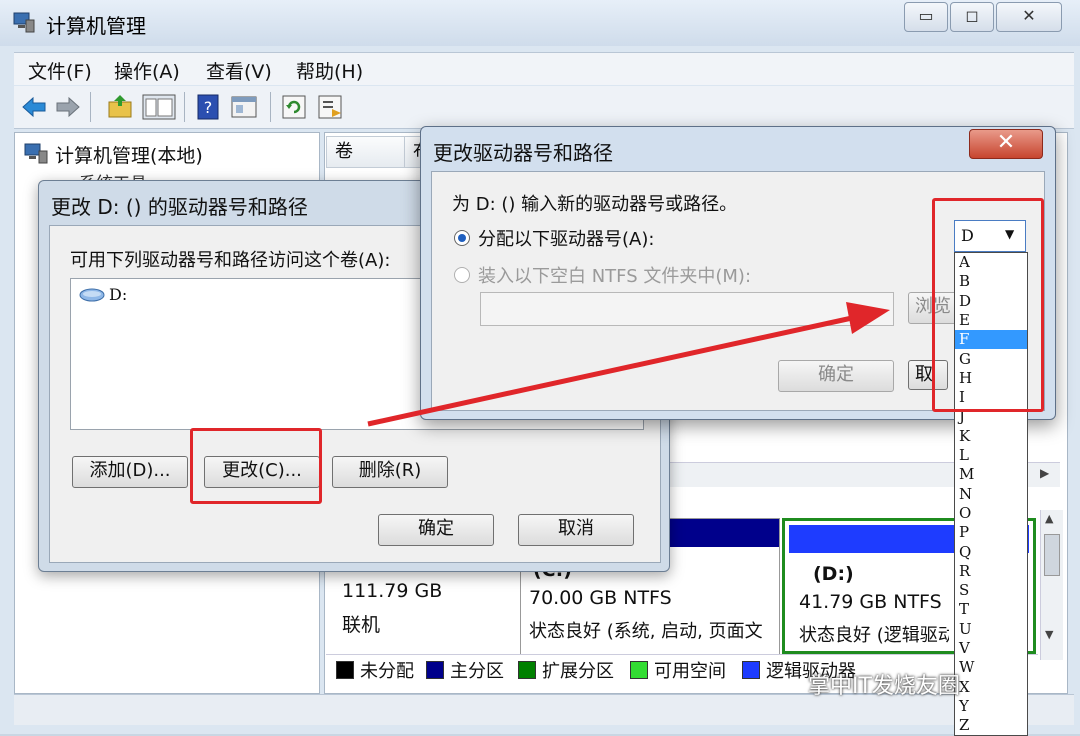 This screenshot has height=736, width=1080. Describe the element at coordinates (34, 107) in the screenshot. I see `back-arrow-icon` at that location.